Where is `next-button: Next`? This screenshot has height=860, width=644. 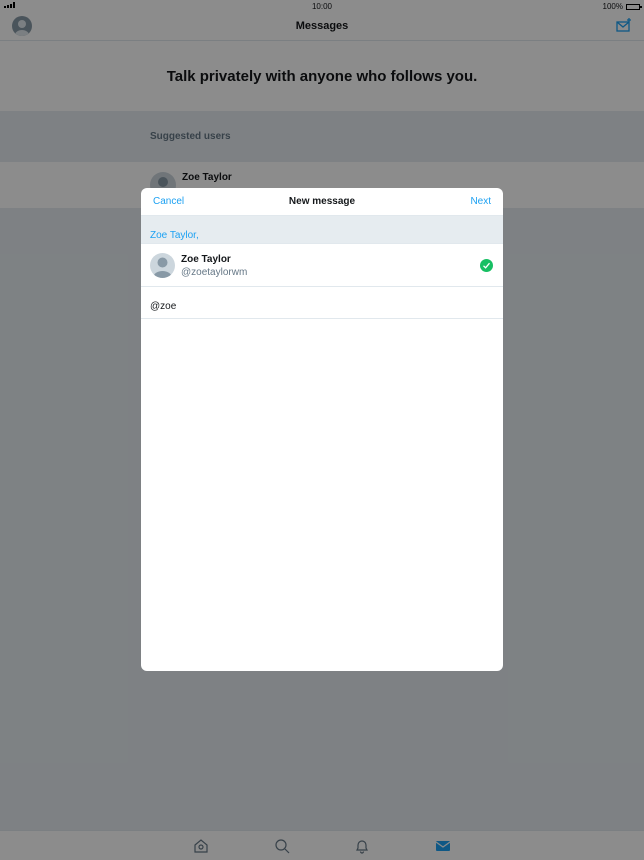
next-button: Next is located at coordinates (480, 201).